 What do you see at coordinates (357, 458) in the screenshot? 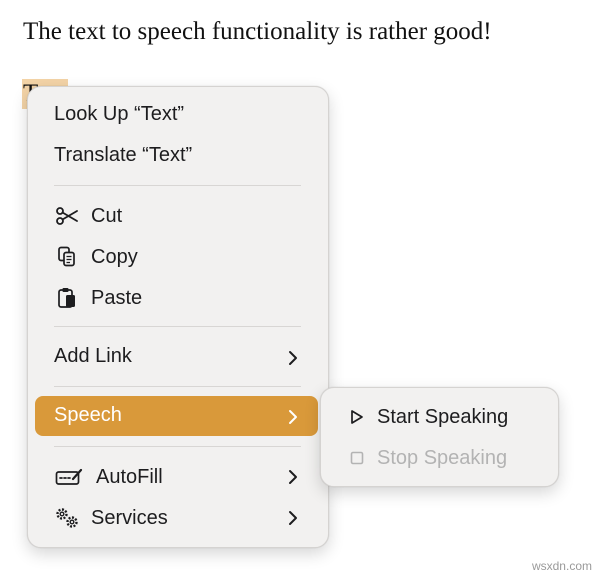
I see `stop-icon` at bounding box center [357, 458].